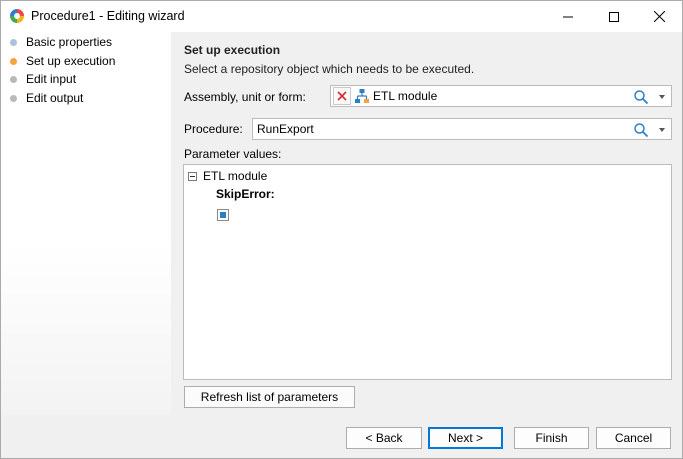 The width and height of the screenshot is (683, 459). I want to click on parameter-values-label: Parameter values:, so click(233, 154).